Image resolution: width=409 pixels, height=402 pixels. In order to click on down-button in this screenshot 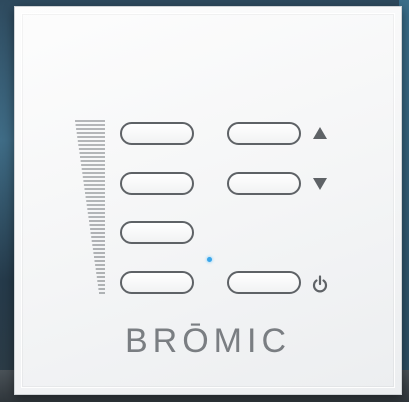, I will do `click(264, 183)`.